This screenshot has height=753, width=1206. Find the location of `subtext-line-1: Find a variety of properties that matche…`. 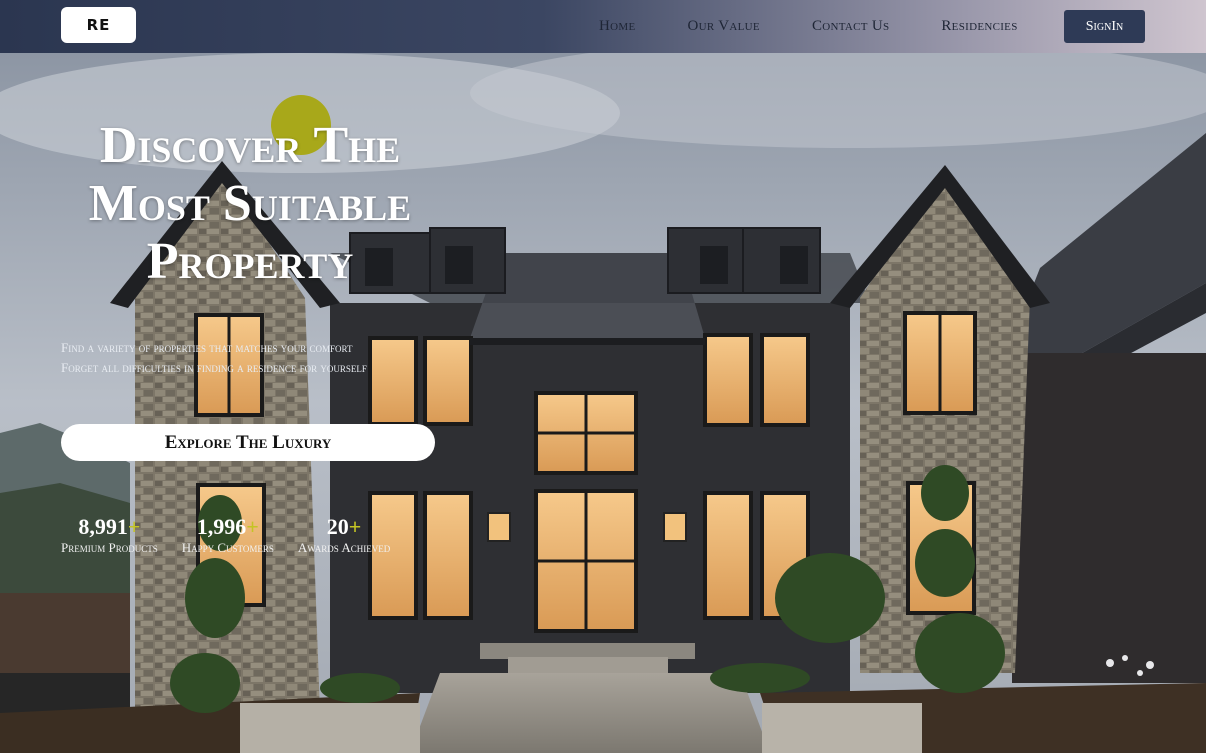

subtext-line-1: Find a variety of properties that matche… is located at coordinates (207, 347).